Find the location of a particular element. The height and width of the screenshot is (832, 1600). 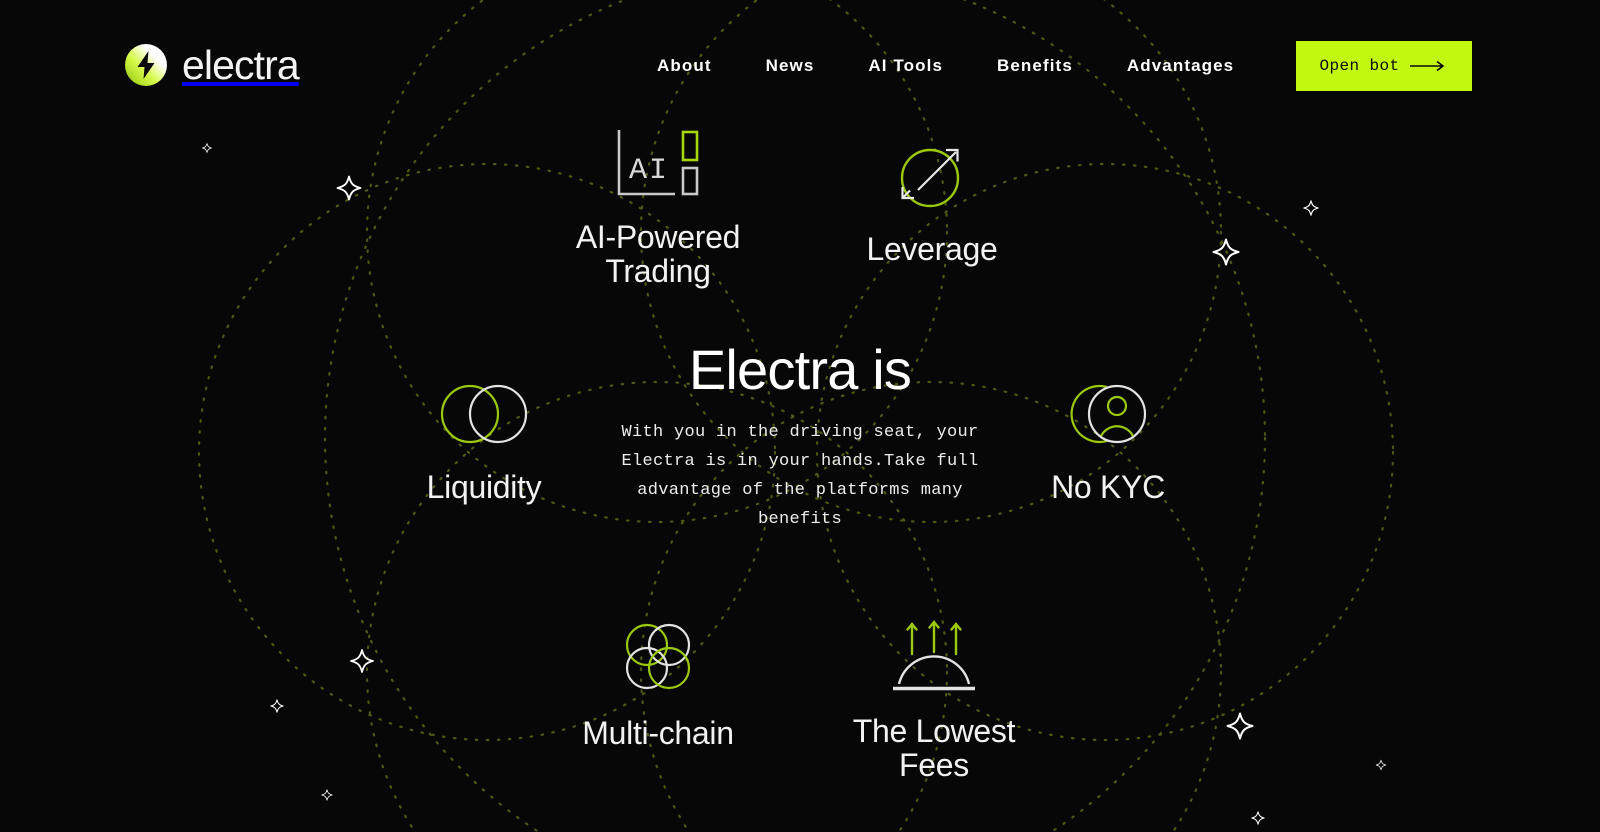

open-bot-button: Open bot is located at coordinates (1384, 66).